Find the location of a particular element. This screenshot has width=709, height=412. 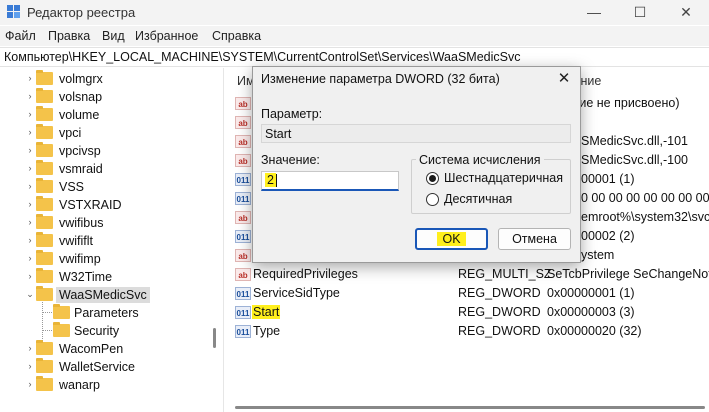

values-scroll-thumb is located at coordinates (470, 407).